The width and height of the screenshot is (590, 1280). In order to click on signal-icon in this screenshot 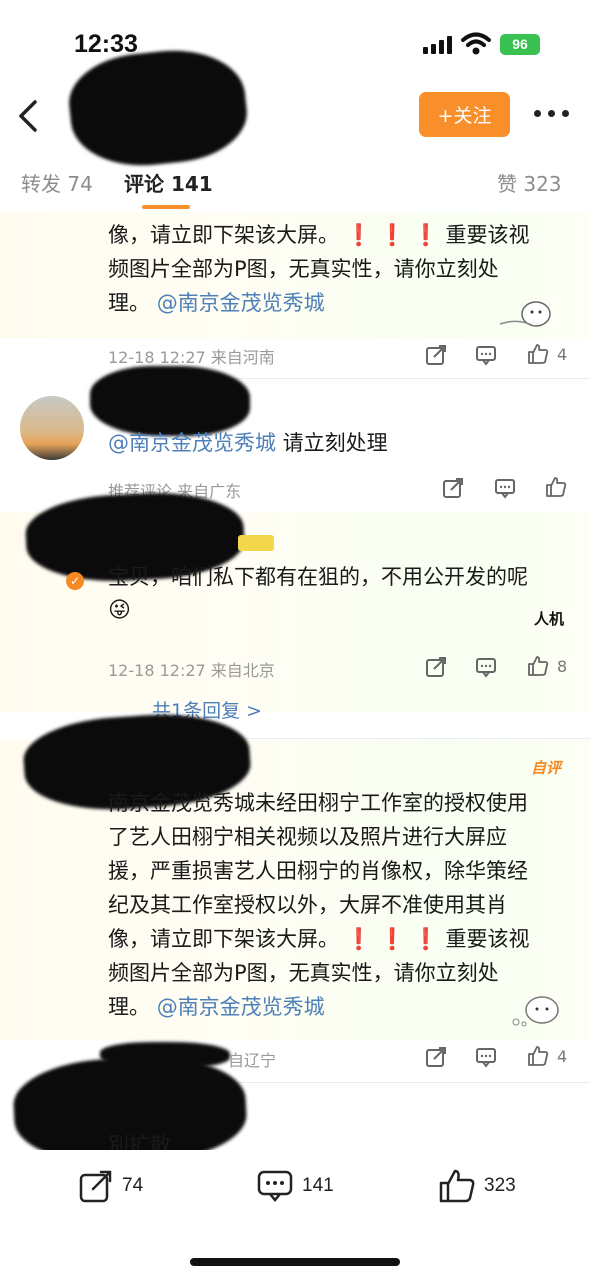, I will do `click(438, 45)`.